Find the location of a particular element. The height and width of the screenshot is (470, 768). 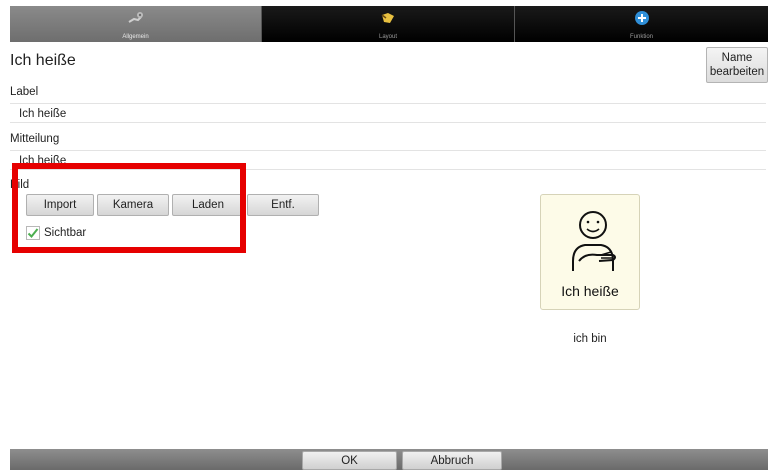

label-input: Ich heiße is located at coordinates (388, 113).